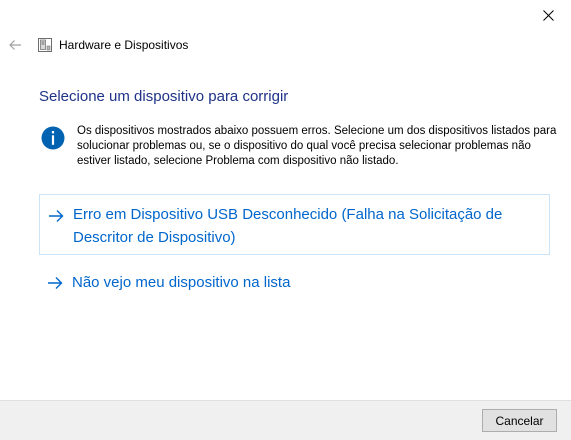 The width and height of the screenshot is (571, 440). I want to click on page-heading: Selecione um dispositivo para corrigir, so click(164, 96).